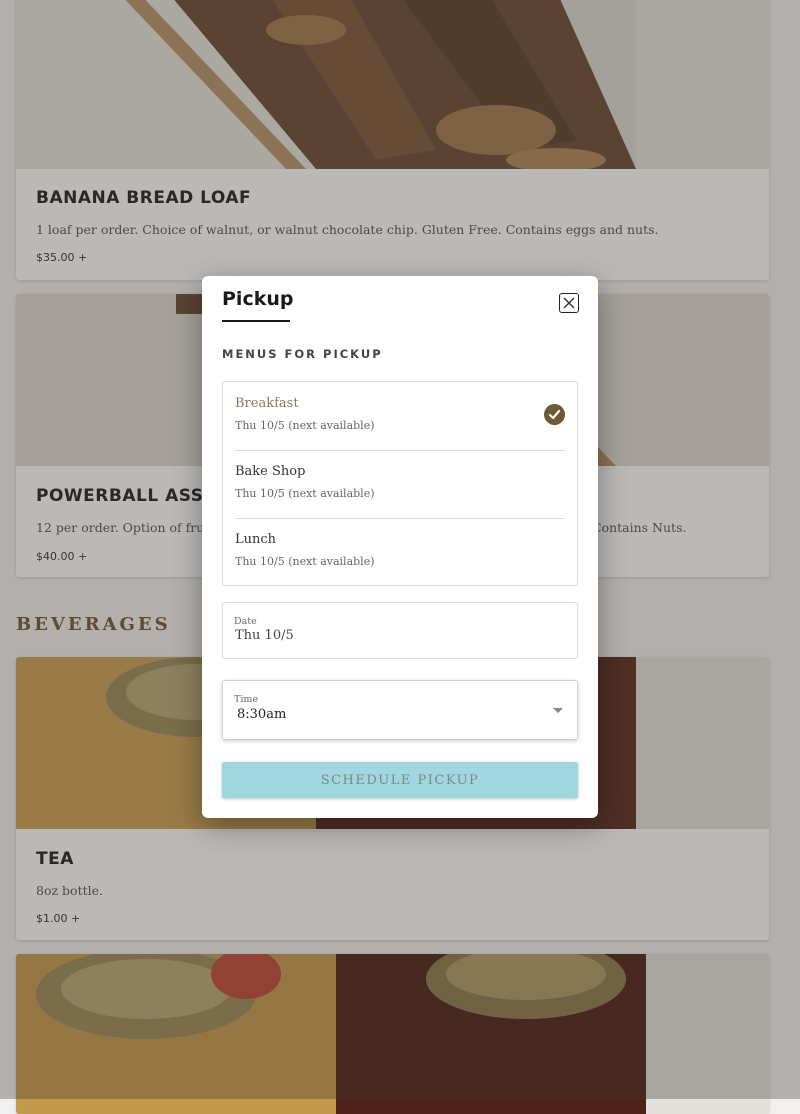 This screenshot has width=800, height=1114. Describe the element at coordinates (256, 539) in the screenshot. I see `menu-option-name: Lunch` at that location.